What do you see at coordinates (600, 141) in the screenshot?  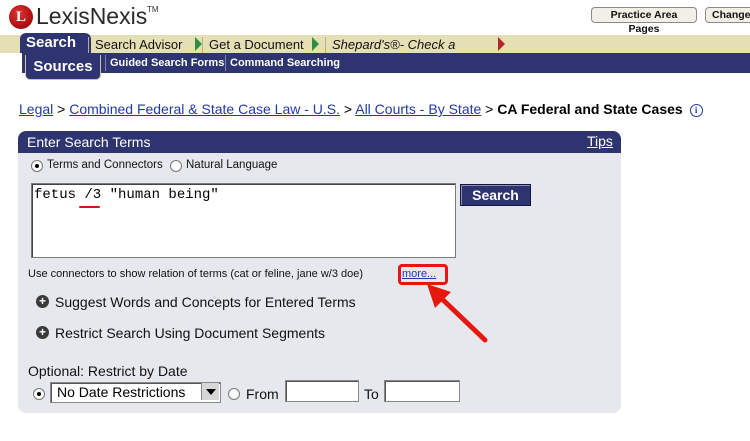 I see `tips-link: Tips` at bounding box center [600, 141].